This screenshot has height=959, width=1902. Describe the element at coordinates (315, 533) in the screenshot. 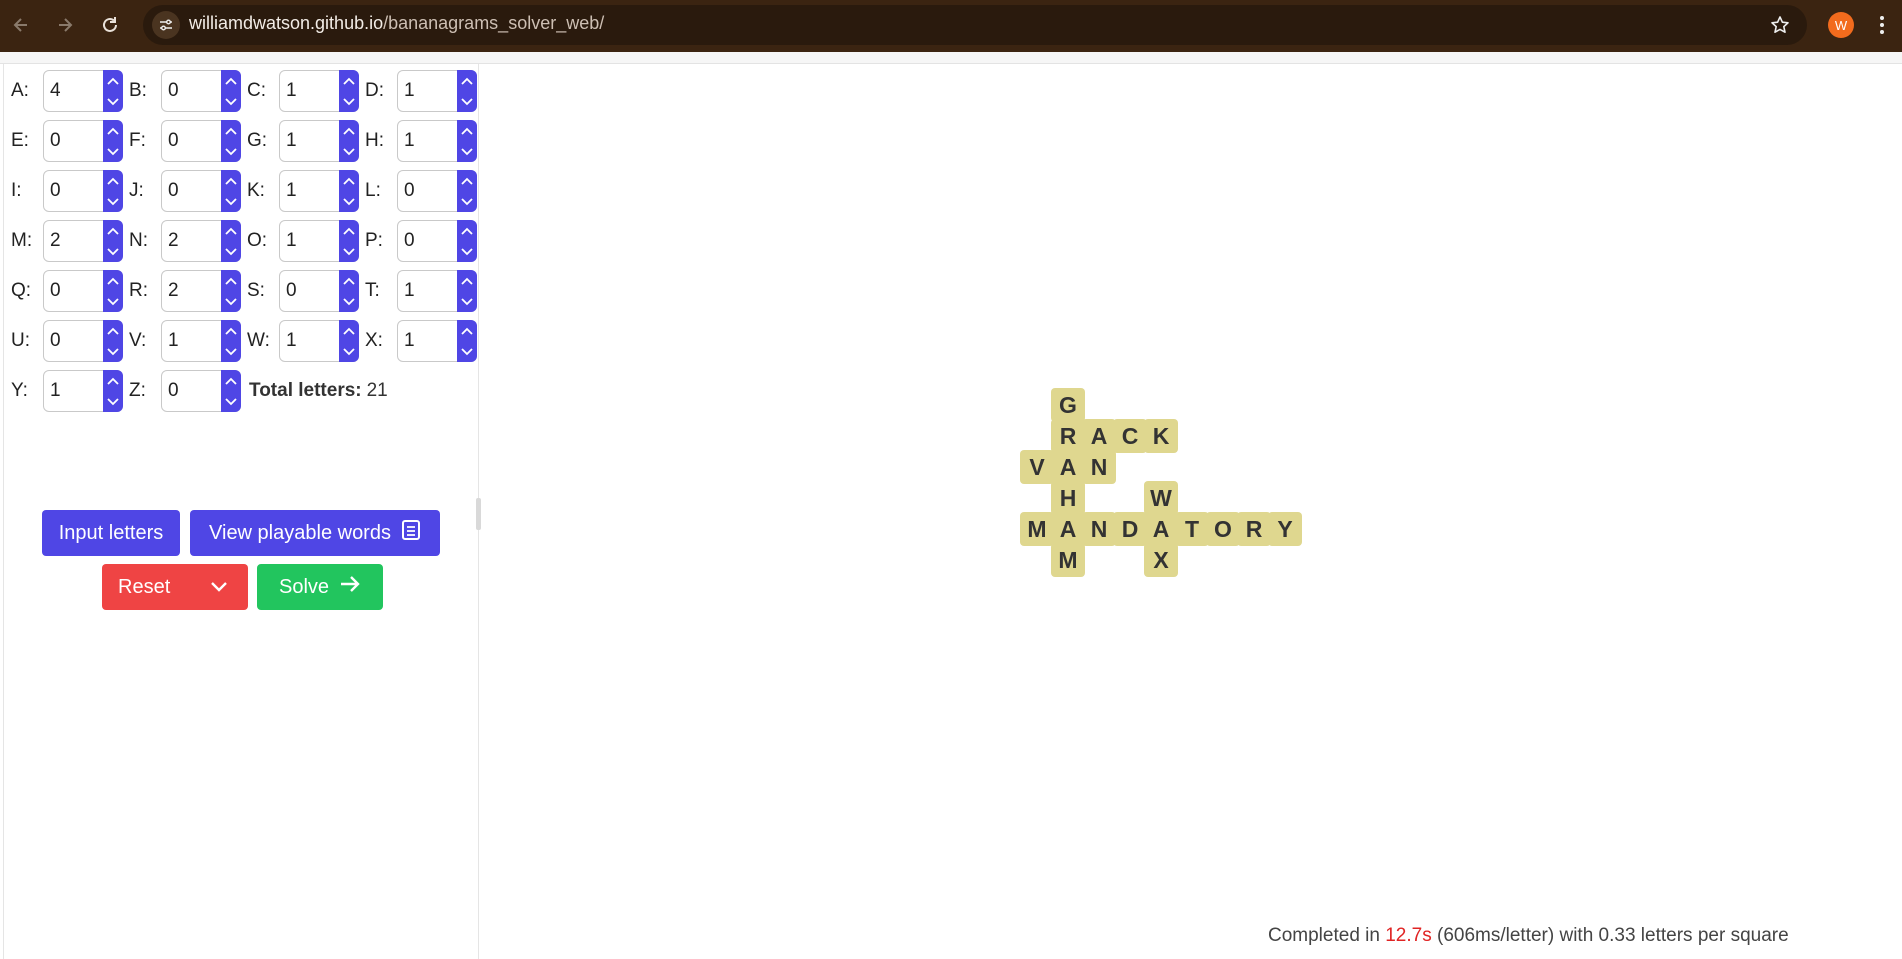

I see `view-playable-words-button: View playable words` at that location.